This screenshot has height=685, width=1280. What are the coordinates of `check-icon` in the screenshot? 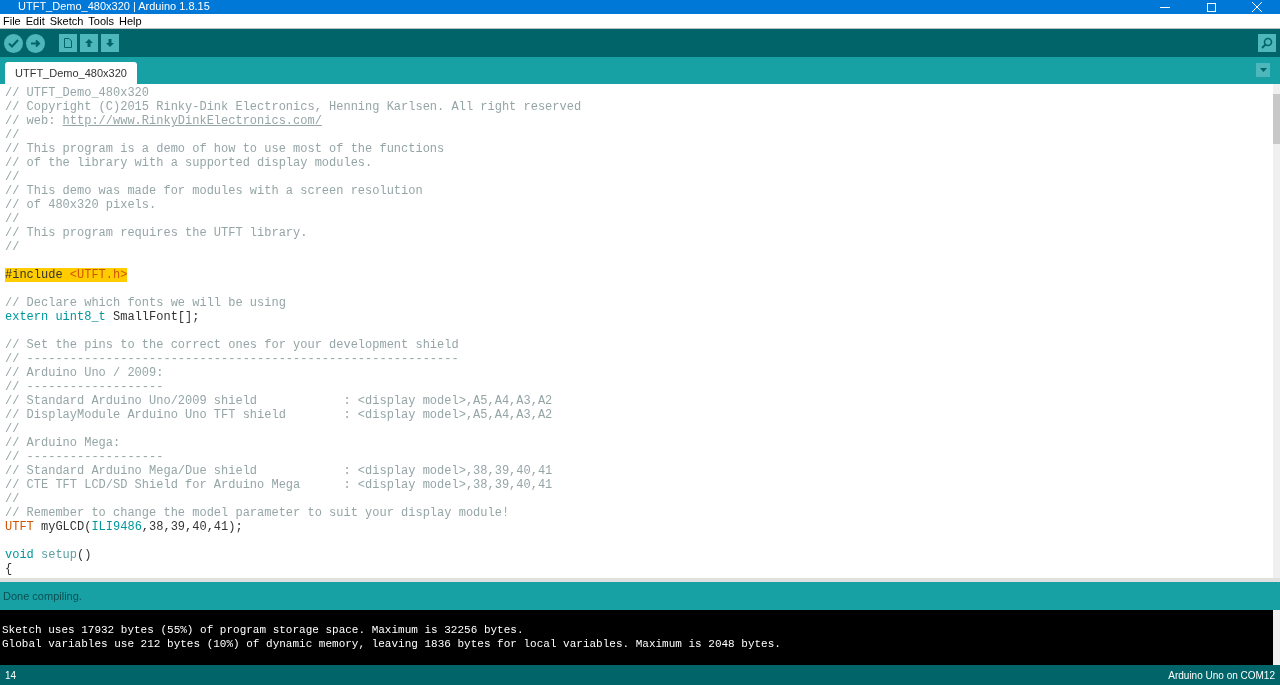 It's located at (13, 43).